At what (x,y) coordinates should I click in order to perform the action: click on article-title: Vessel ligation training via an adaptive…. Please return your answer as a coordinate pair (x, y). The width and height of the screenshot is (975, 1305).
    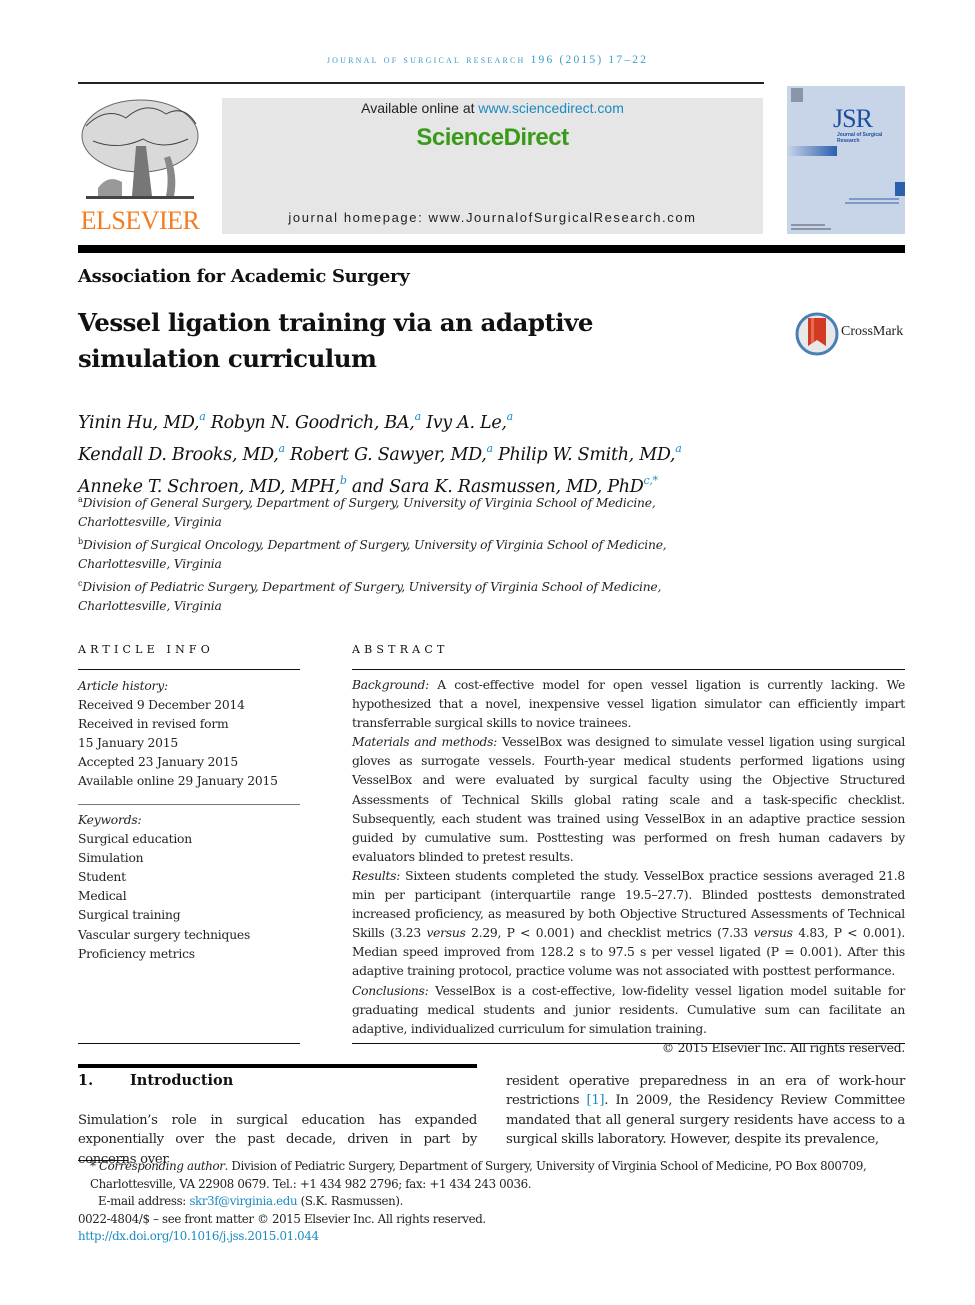
    Looking at the image, I should click on (335, 340).